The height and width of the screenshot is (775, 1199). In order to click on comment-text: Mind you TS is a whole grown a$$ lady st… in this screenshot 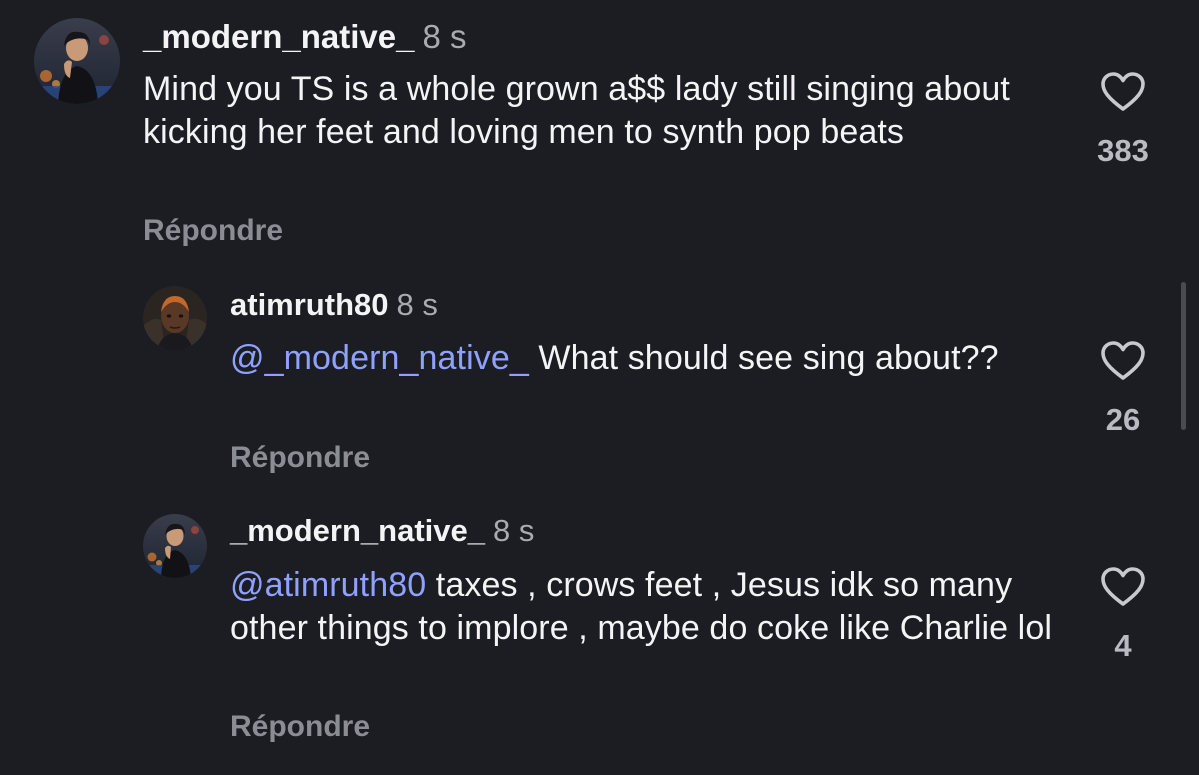, I will do `click(603, 111)`.